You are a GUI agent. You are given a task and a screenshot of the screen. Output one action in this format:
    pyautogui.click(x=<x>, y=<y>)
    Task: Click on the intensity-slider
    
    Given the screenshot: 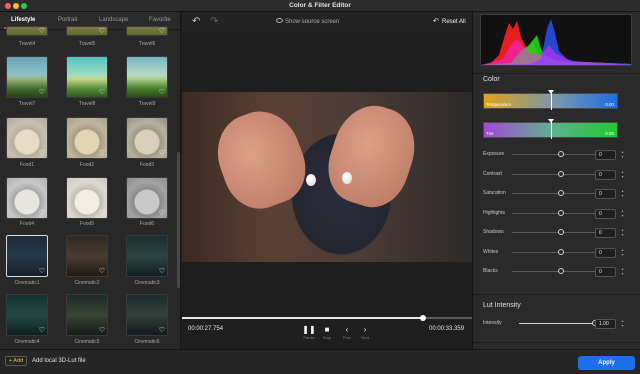 What is the action you would take?
    pyautogui.click(x=558, y=323)
    